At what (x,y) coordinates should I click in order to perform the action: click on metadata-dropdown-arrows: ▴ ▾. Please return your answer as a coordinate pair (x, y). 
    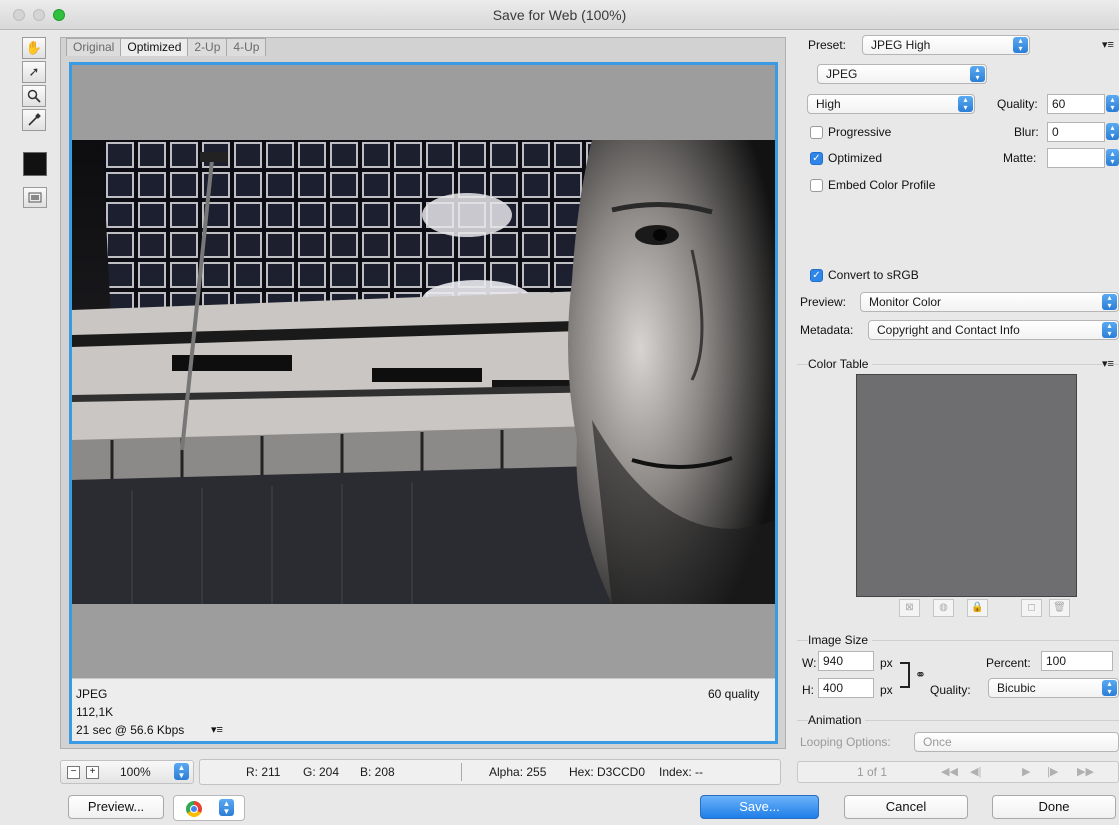
    Looking at the image, I should click on (1109, 330).